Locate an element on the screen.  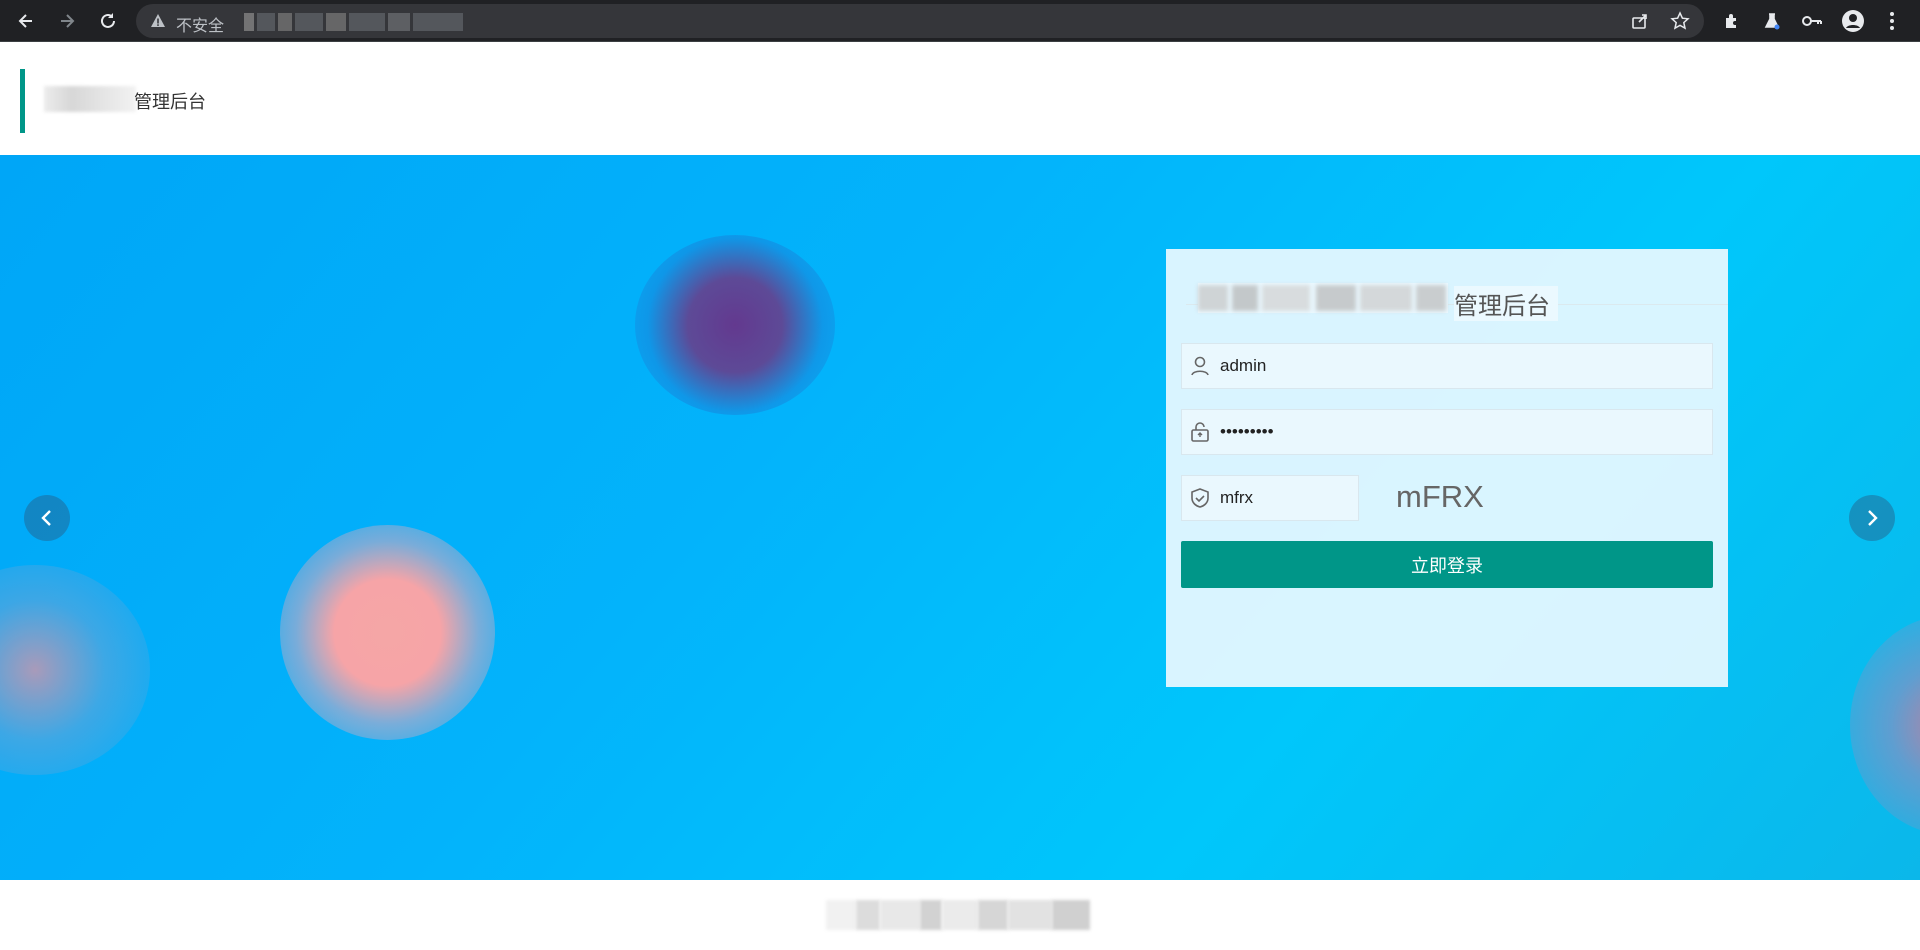
password-field is located at coordinates (1447, 432).